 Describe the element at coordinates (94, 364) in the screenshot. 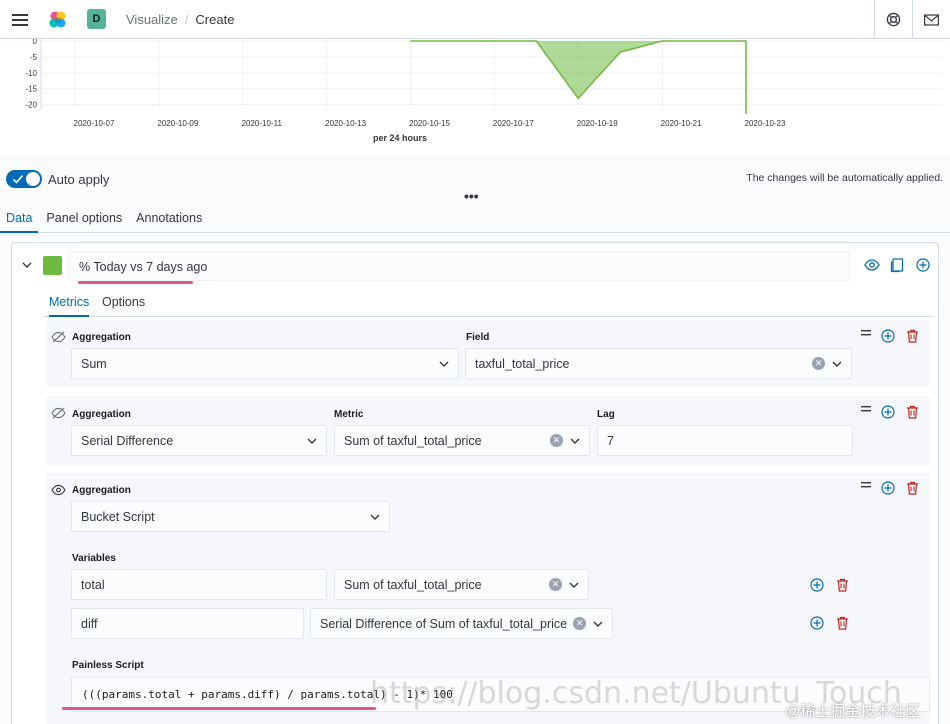

I see `aggregation-value: Sum` at that location.